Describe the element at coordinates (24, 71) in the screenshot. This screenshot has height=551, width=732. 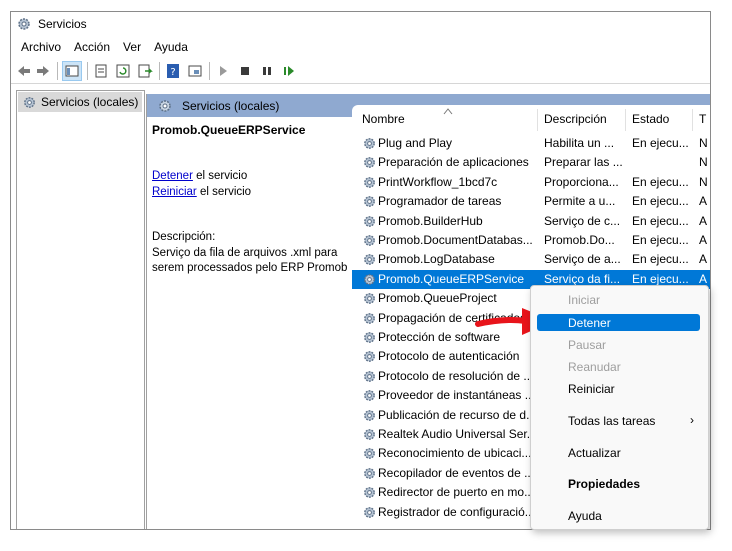
I see `back-icon` at that location.